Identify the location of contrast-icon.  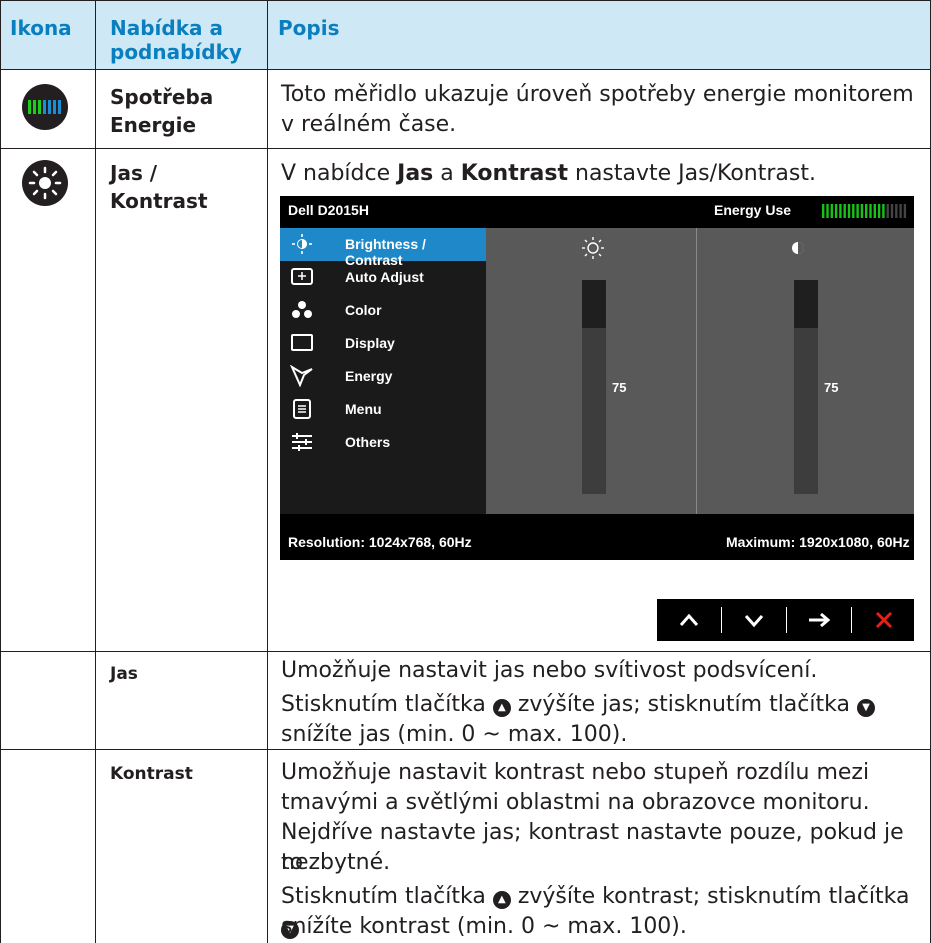
(798, 250).